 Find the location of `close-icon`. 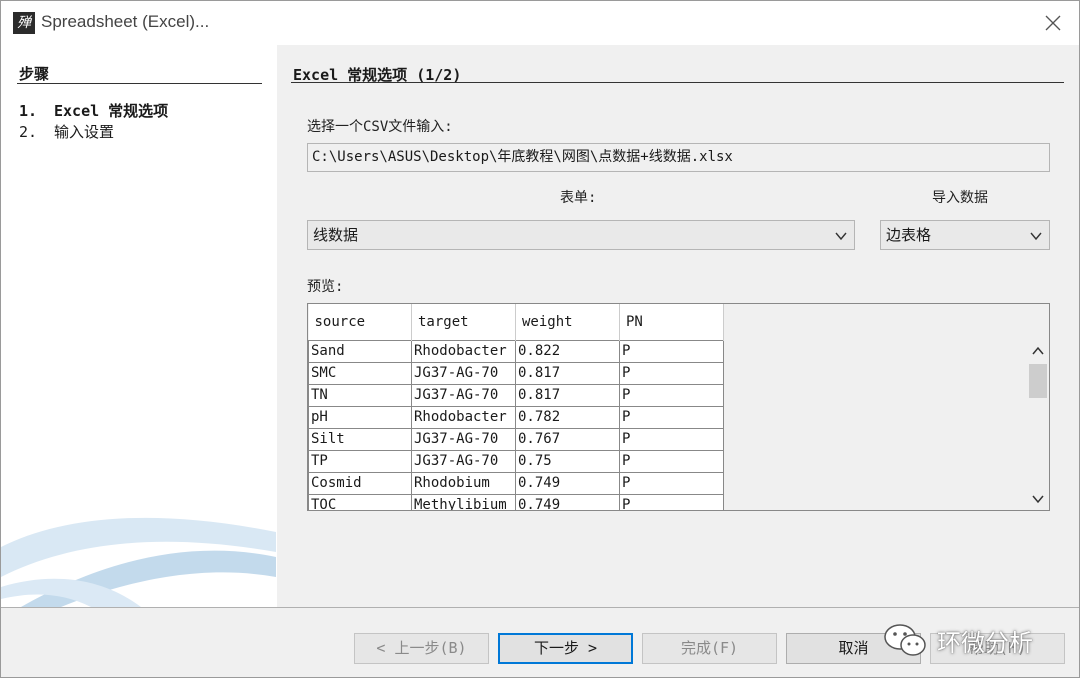

close-icon is located at coordinates (1053, 23).